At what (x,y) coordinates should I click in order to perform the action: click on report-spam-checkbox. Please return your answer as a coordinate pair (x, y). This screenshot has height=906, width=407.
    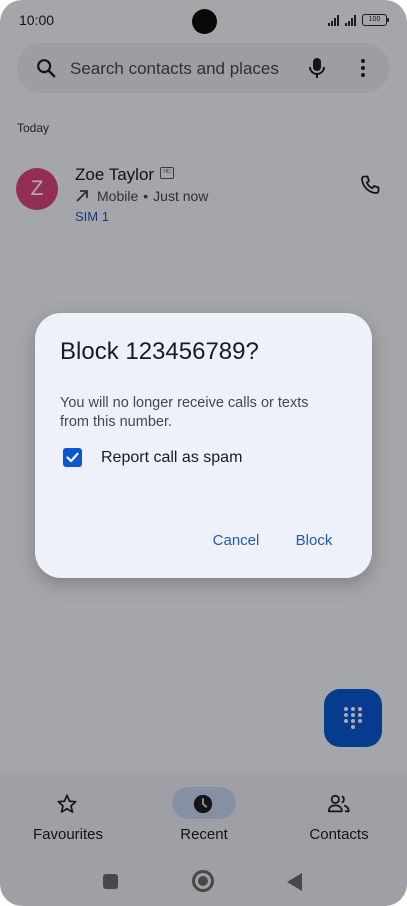
    Looking at the image, I should click on (72, 457).